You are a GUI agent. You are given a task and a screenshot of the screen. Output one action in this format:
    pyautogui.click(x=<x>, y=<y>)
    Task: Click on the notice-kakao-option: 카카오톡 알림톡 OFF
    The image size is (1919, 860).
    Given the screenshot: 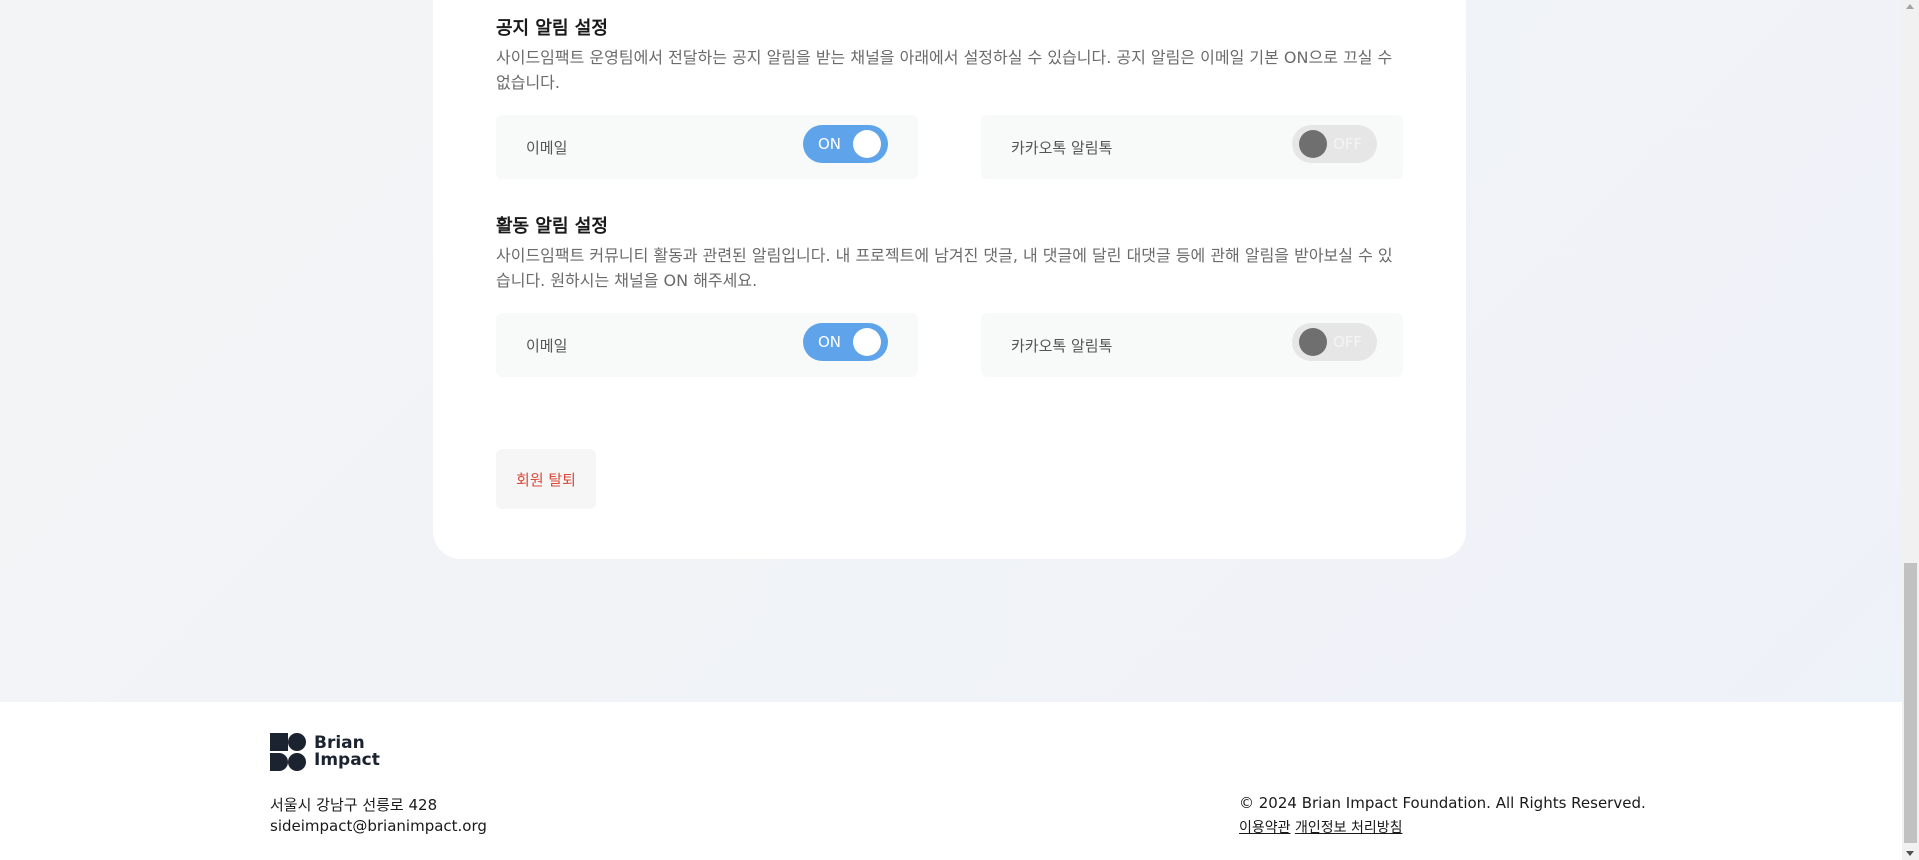 What is the action you would take?
    pyautogui.click(x=1192, y=147)
    